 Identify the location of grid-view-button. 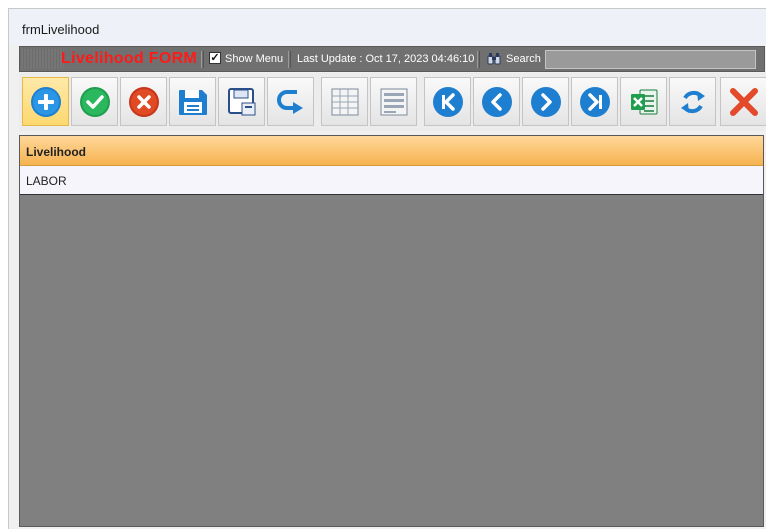
(344, 101).